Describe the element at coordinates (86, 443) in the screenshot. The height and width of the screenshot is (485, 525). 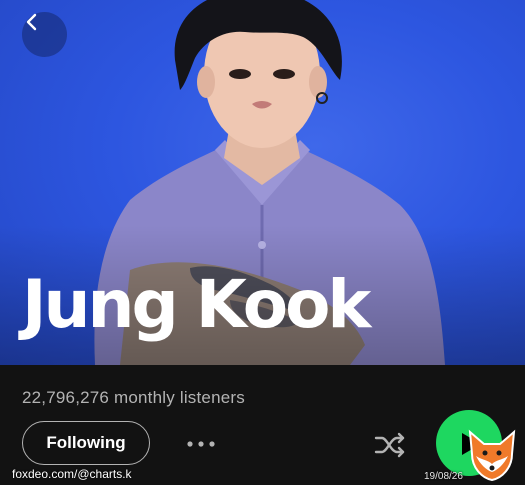
I see `following-button: Following` at that location.